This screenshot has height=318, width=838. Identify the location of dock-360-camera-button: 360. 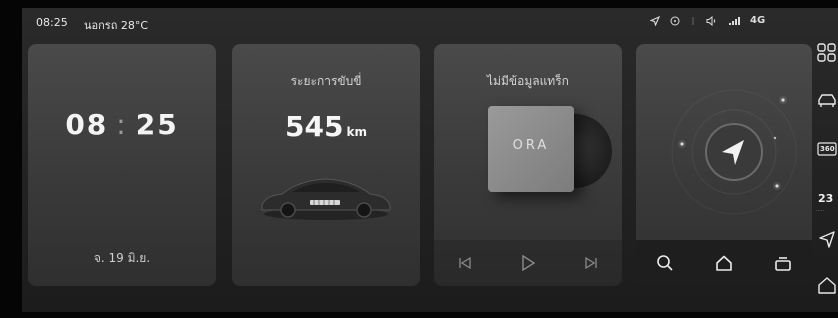
(827, 149).